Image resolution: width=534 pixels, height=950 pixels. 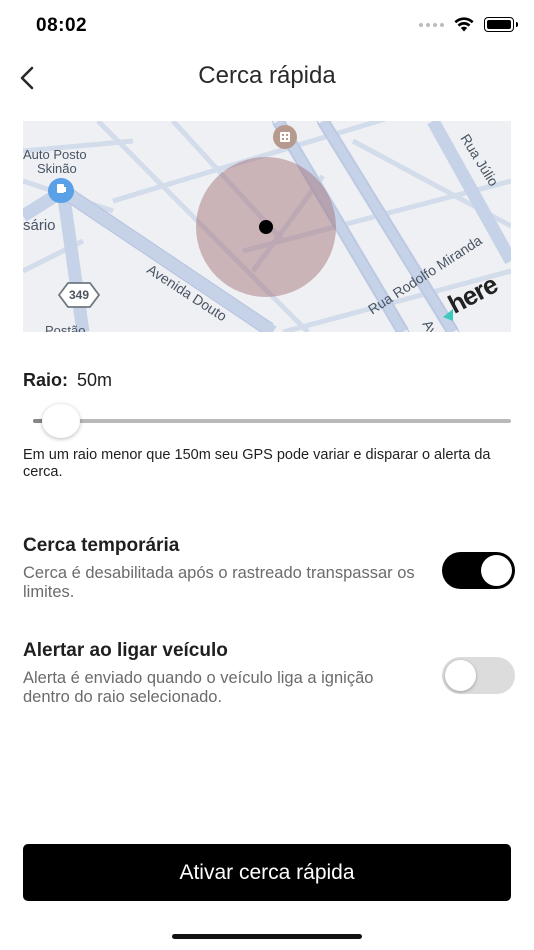 I want to click on radius-value: 50m, so click(x=95, y=380).